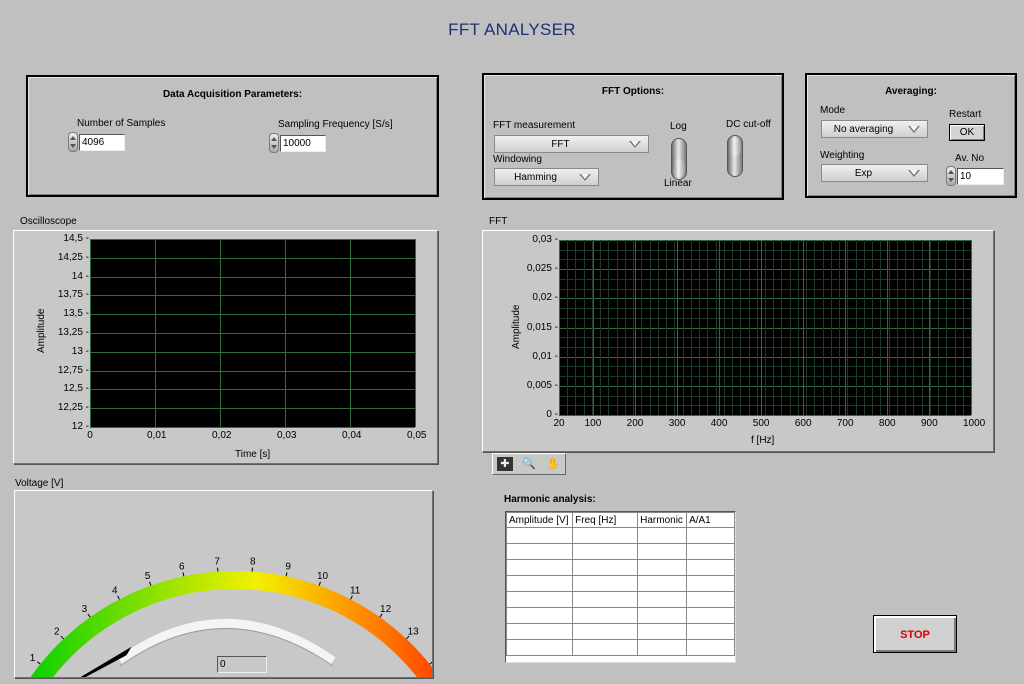 Image resolution: width=1024 pixels, height=684 pixels. What do you see at coordinates (73, 142) in the screenshot?
I see `samples-spinner` at bounding box center [73, 142].